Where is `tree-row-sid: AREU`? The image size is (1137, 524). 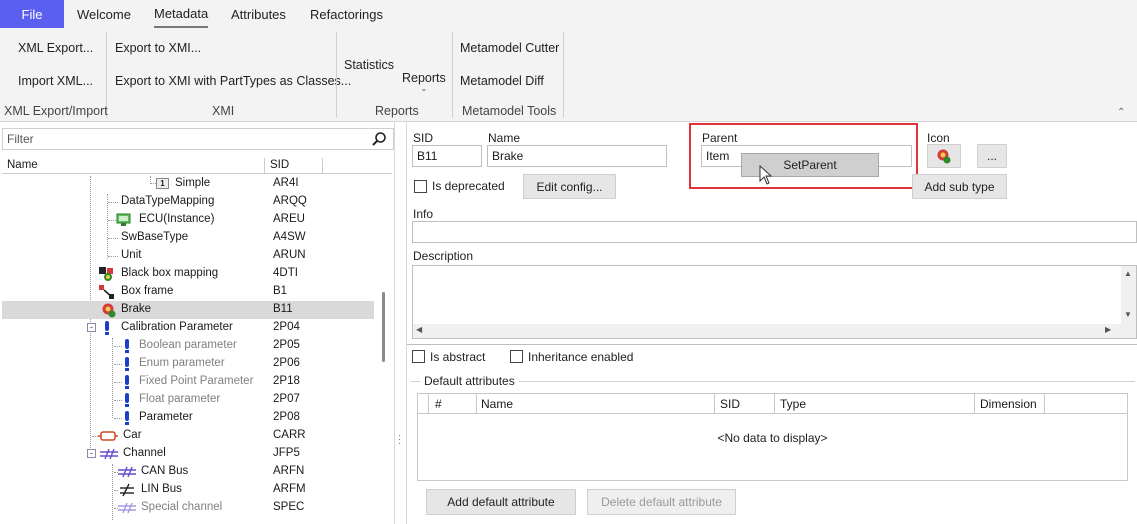
tree-row-sid: AREU is located at coordinates (289, 219).